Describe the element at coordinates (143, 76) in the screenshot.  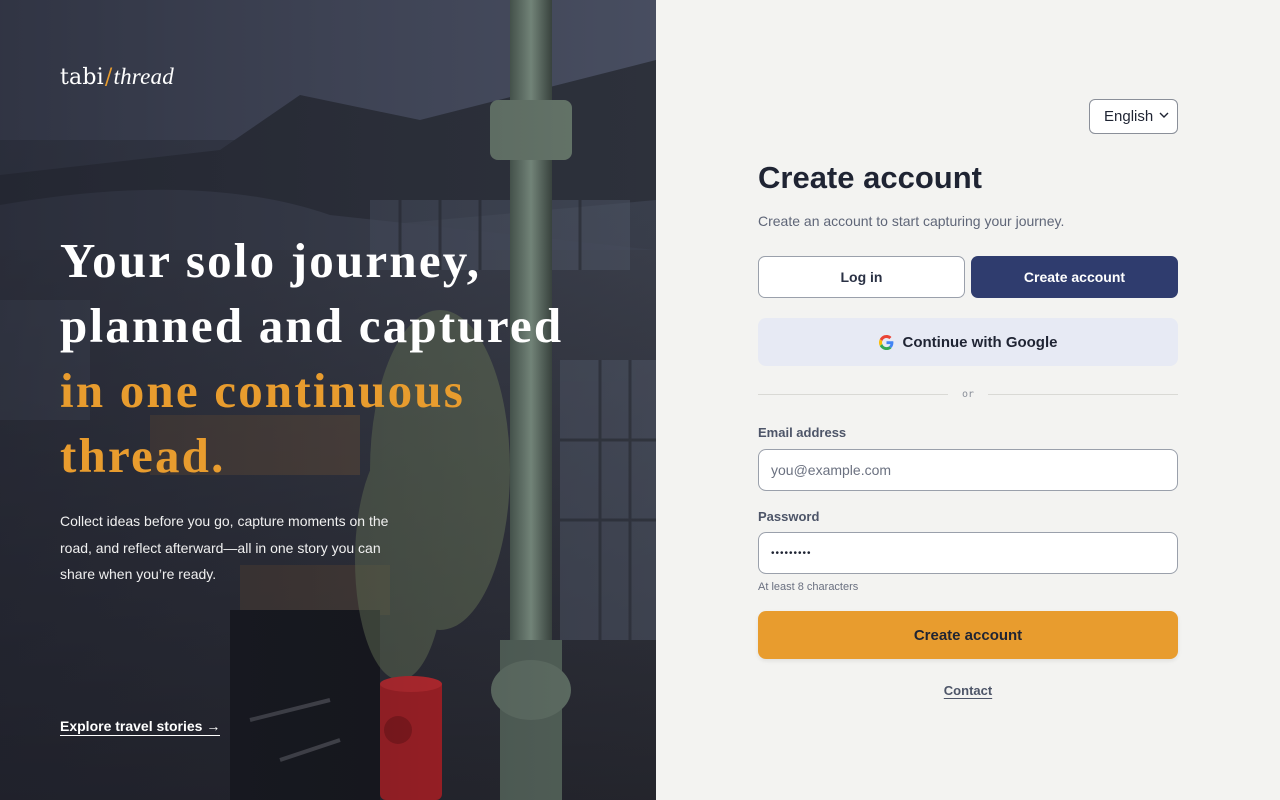
I see `logo-script: thread` at that location.